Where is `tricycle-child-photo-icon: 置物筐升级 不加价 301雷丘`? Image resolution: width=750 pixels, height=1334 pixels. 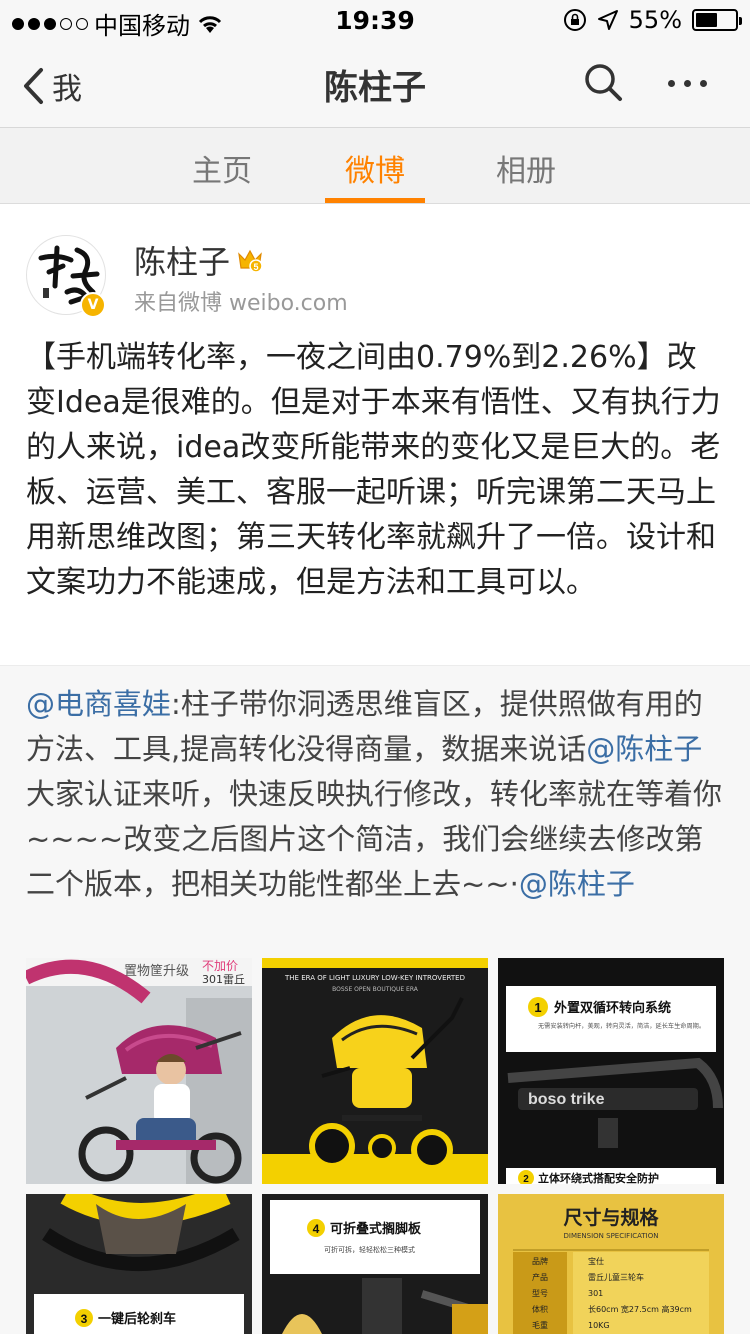 tricycle-child-photo-icon: 置物筐升级 不加价 301雷丘 is located at coordinates (139, 1071).